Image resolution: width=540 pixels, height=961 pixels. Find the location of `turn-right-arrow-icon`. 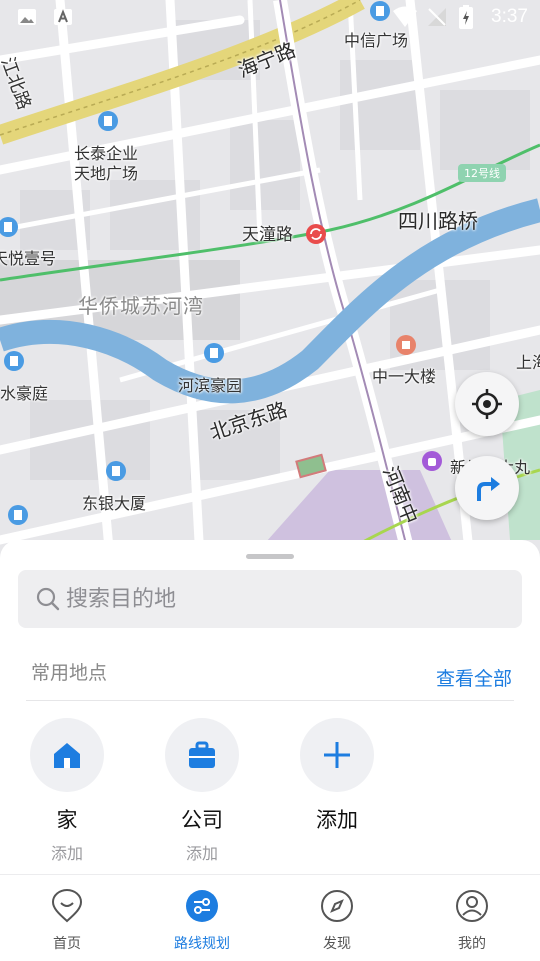

turn-right-arrow-icon is located at coordinates (488, 489).